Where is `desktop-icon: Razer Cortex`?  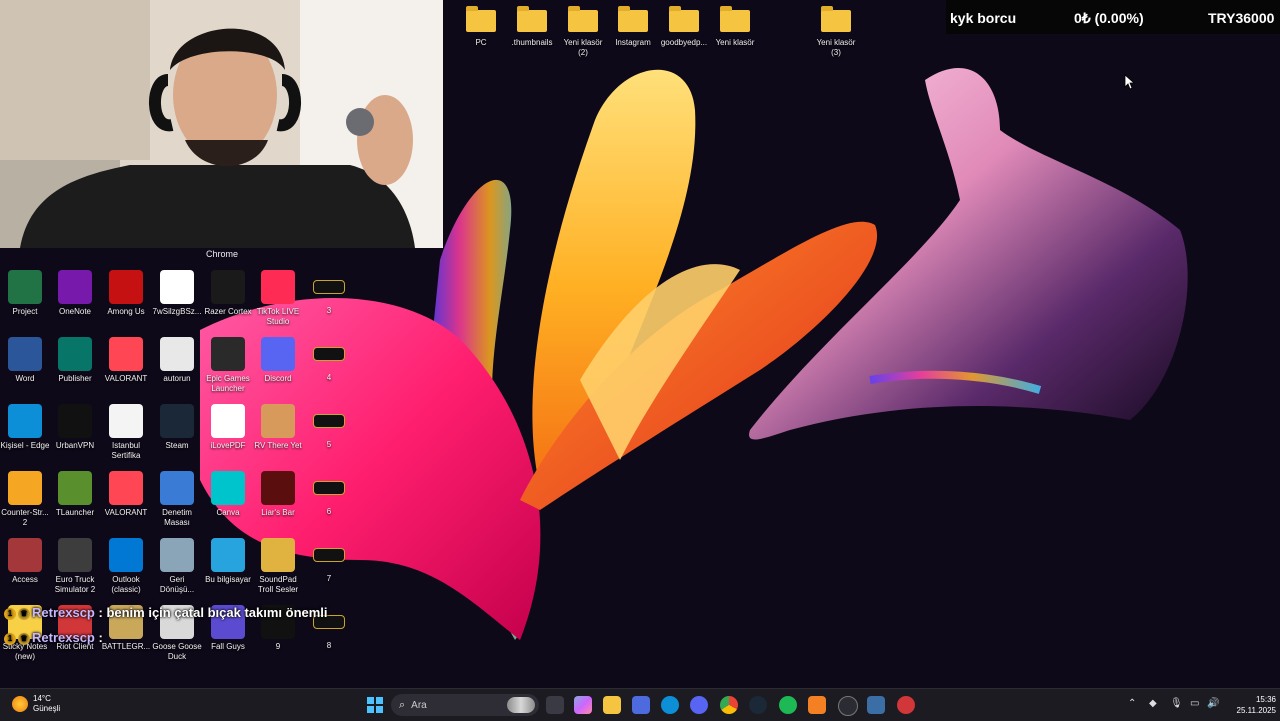 desktop-icon: Razer Cortex is located at coordinates (228, 293).